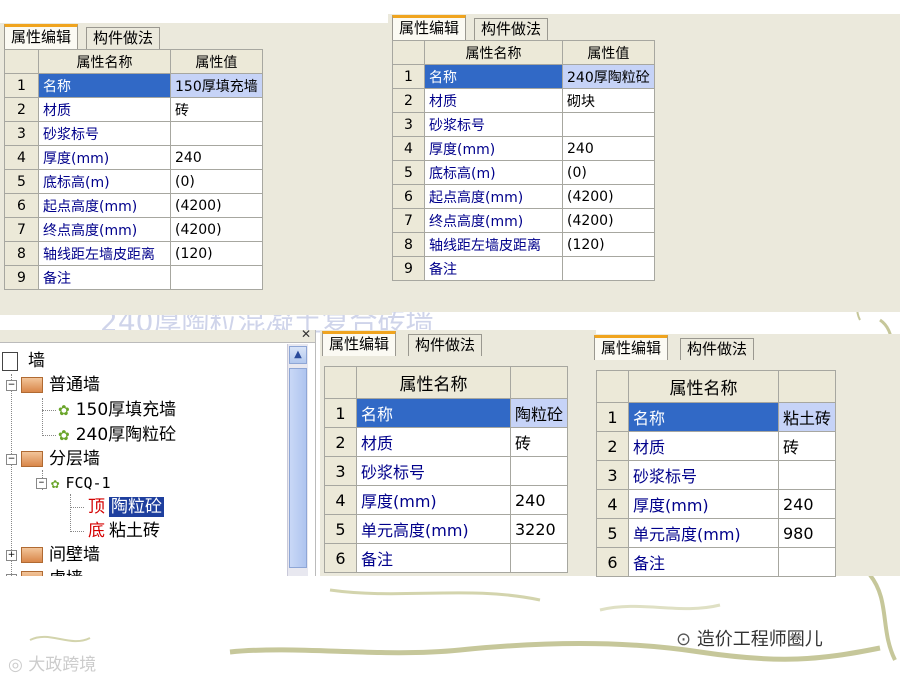 Image resolution: width=900 pixels, height=675 pixels. What do you see at coordinates (408, 220) in the screenshot?
I see `row-number: 7` at bounding box center [408, 220].